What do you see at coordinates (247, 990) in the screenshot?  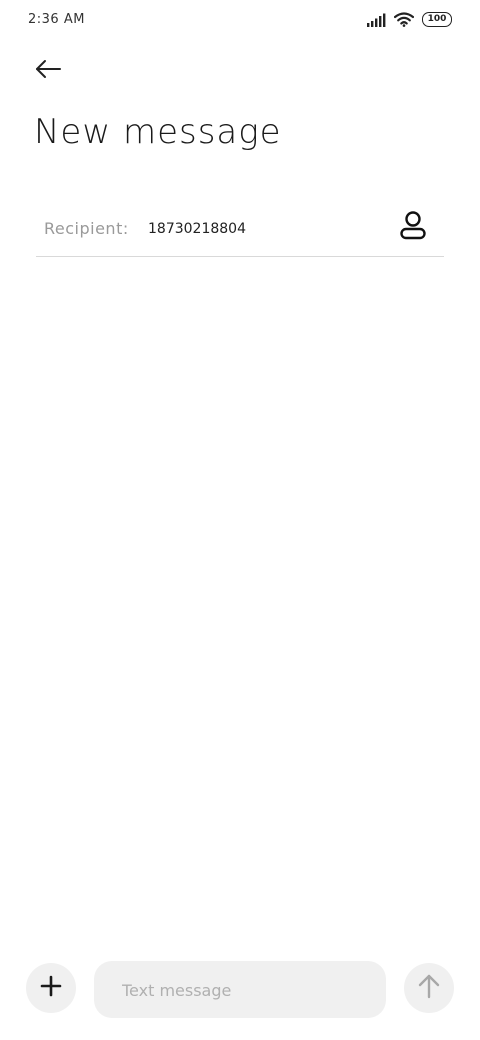 I see `message-input` at bounding box center [247, 990].